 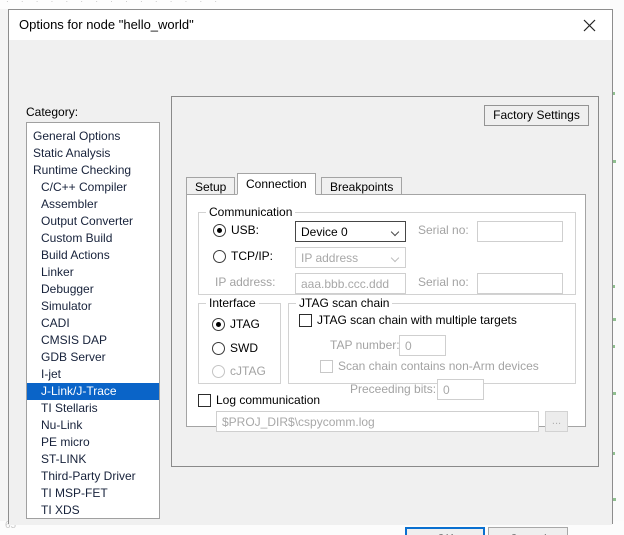 What do you see at coordinates (93, 306) in the screenshot?
I see `category-item: Simulator` at bounding box center [93, 306].